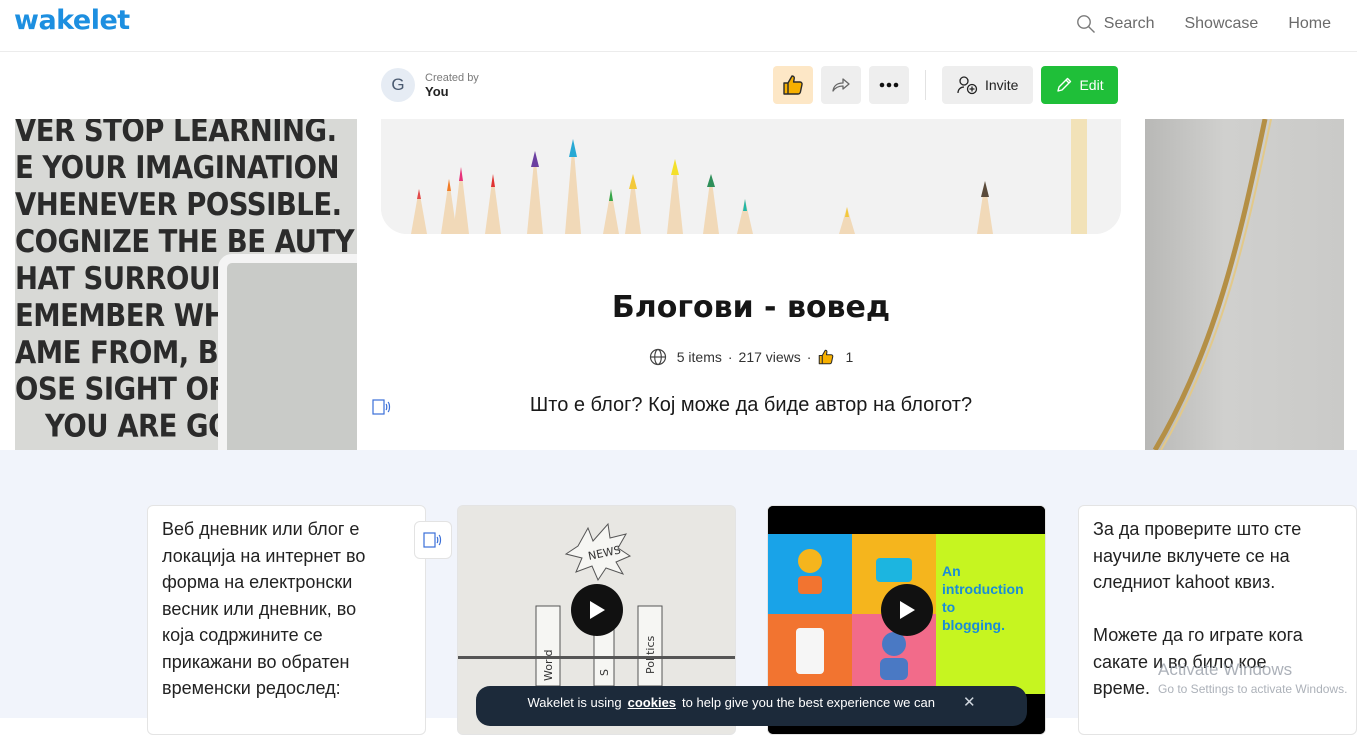 Image resolution: width=1357 pixels, height=735 pixels. Describe the element at coordinates (548, 665) in the screenshot. I see `svg-text: World` at that location.